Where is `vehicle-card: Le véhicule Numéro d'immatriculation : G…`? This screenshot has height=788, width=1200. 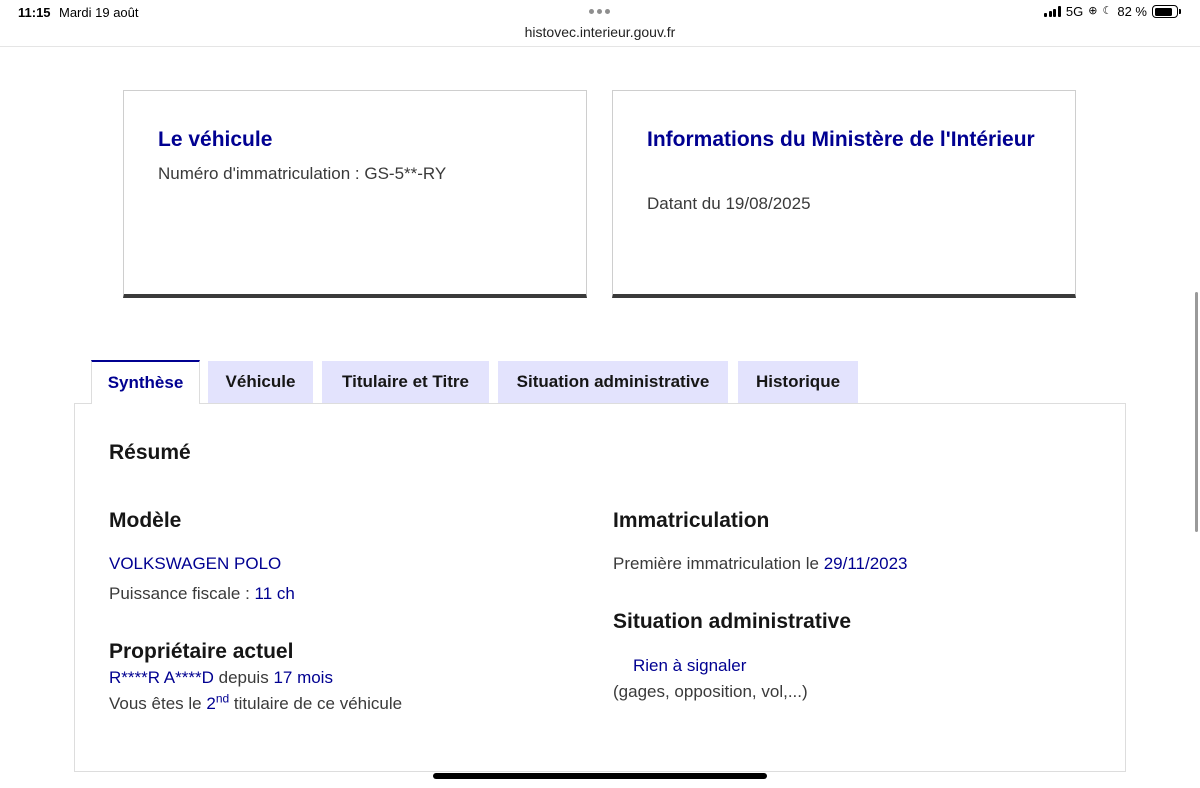 vehicle-card: Le véhicule Numéro d'immatriculation : G… is located at coordinates (355, 194).